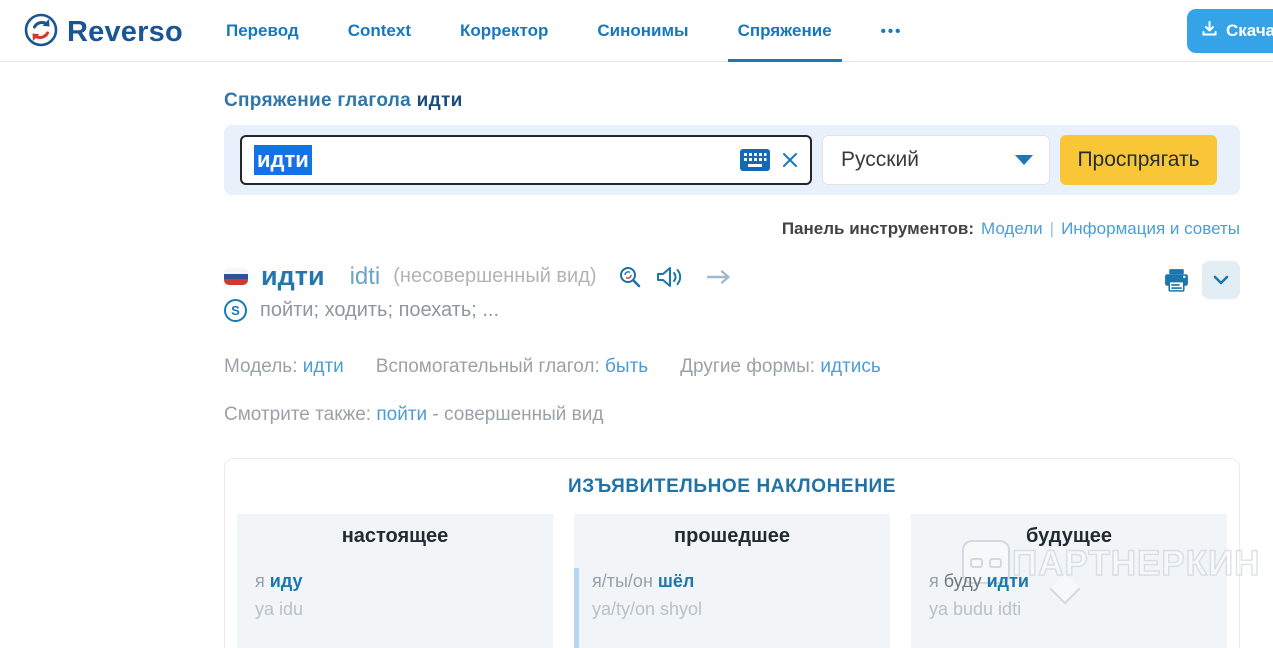 The width and height of the screenshot is (1273, 648). I want to click on info-tips-link: Информация и советы, so click(1150, 229).